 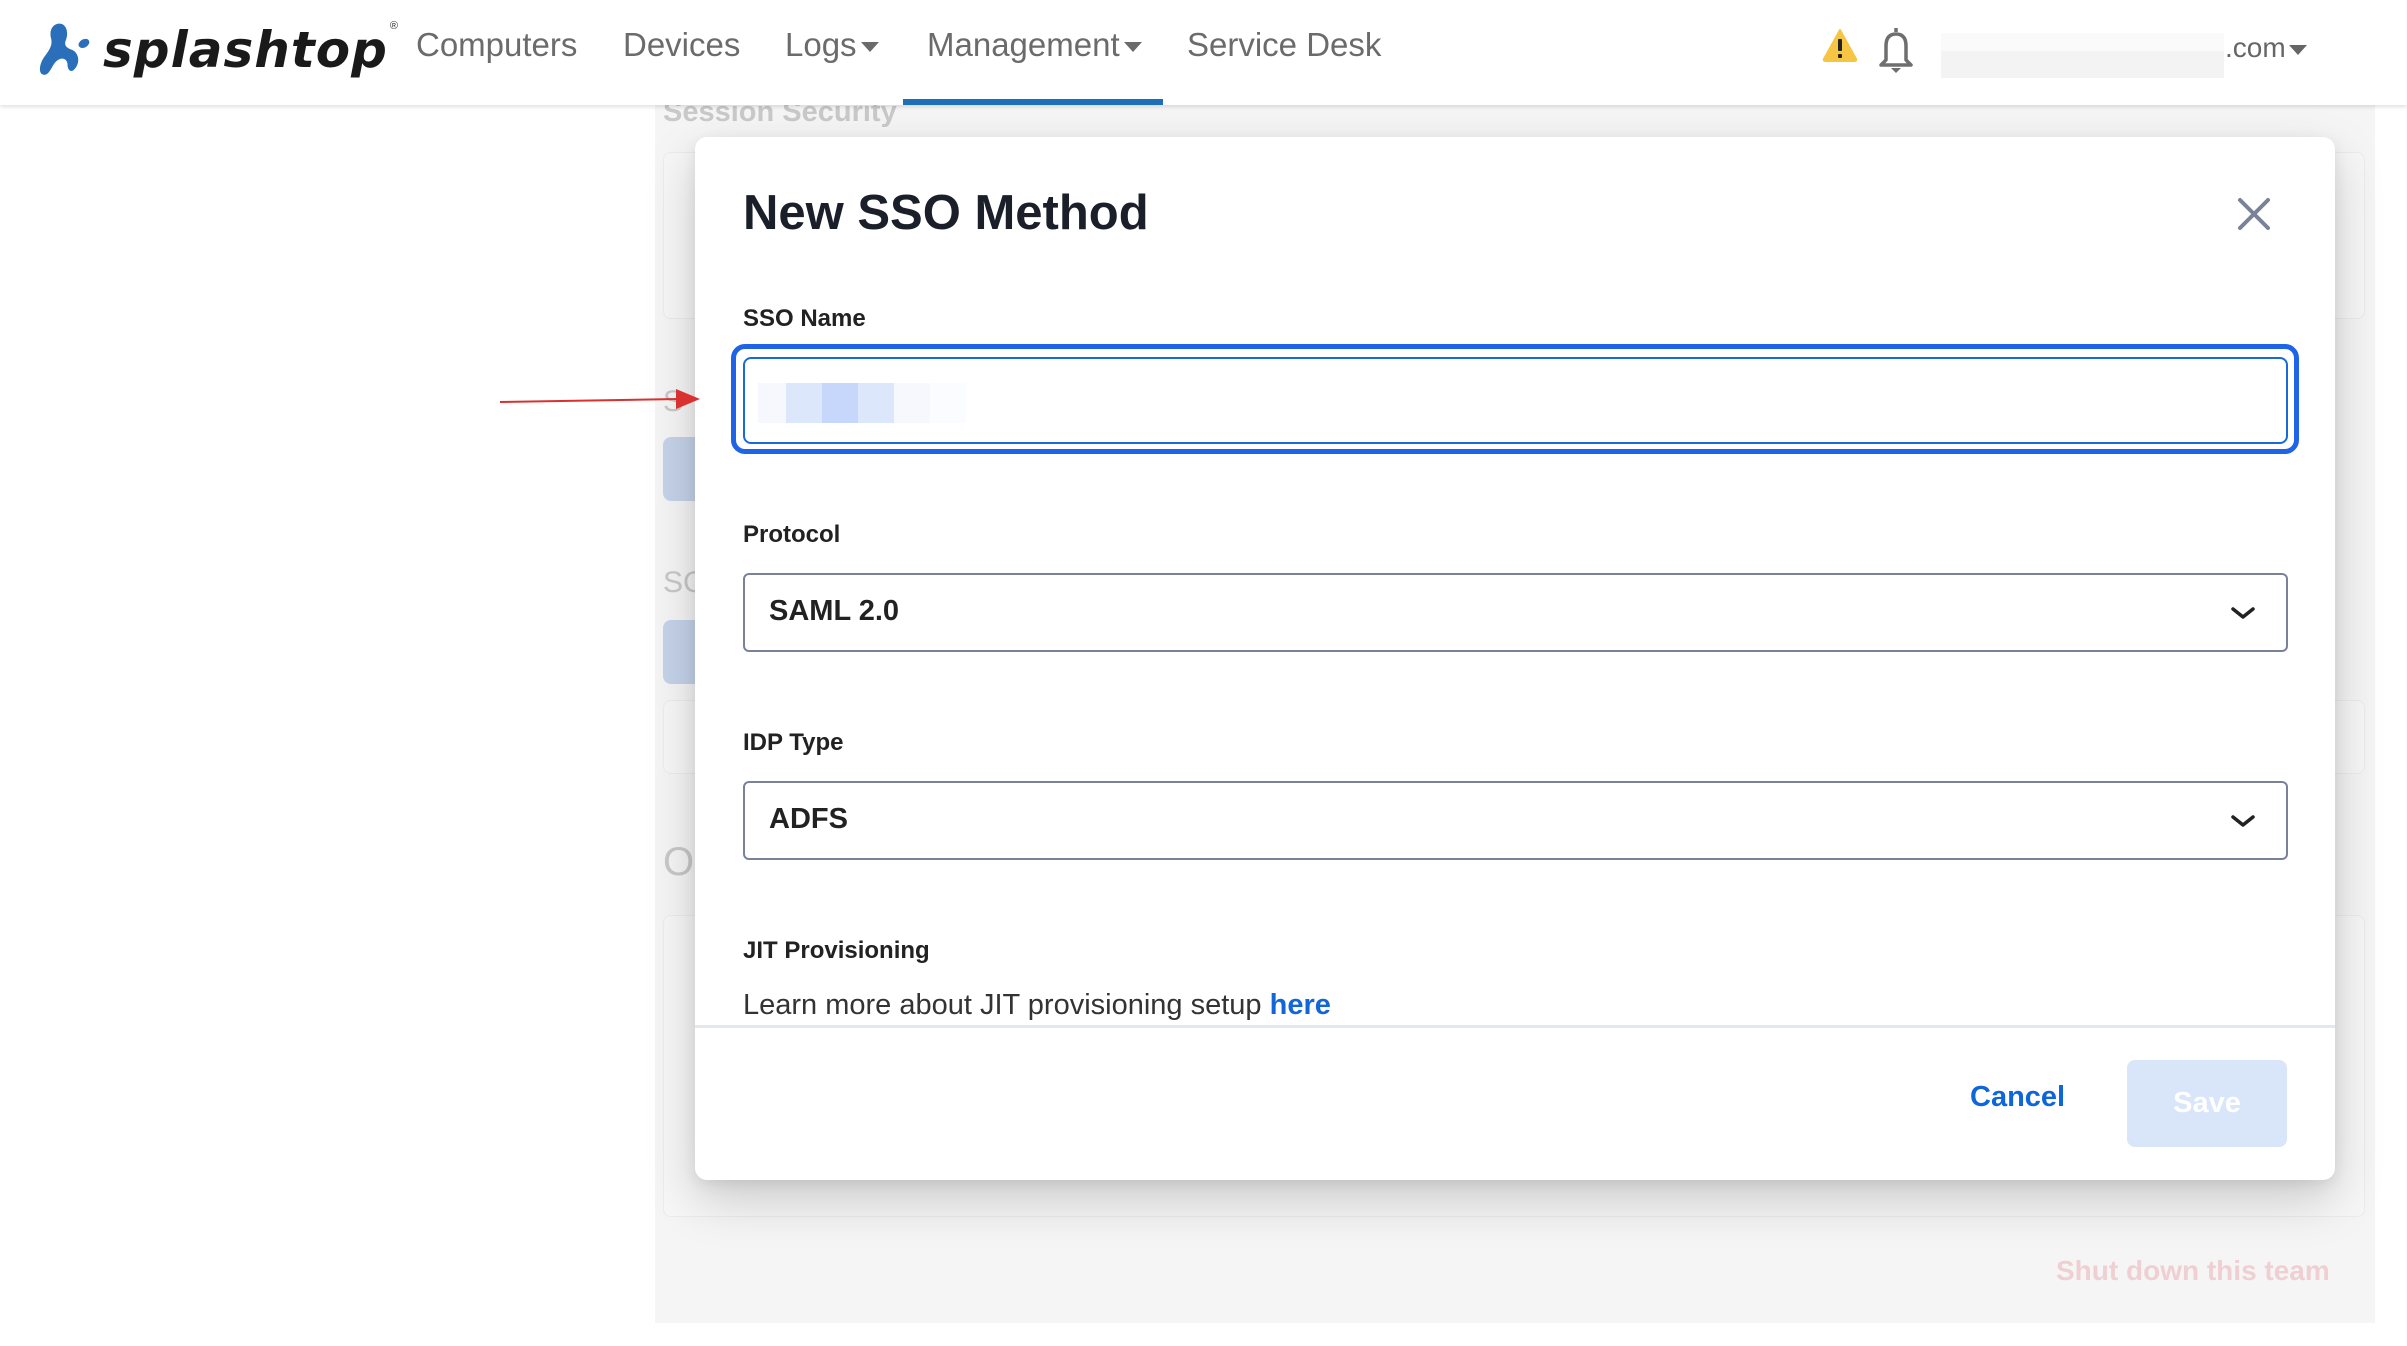 What do you see at coordinates (1515, 400) in the screenshot?
I see `sso-name-input` at bounding box center [1515, 400].